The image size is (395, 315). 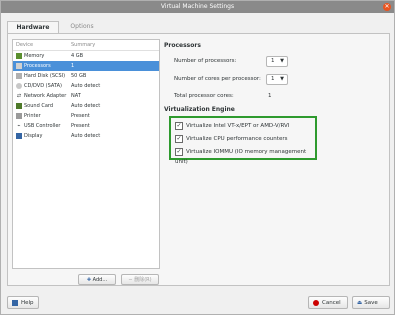 What do you see at coordinates (19, 66) in the screenshot?
I see `processor-icon` at bounding box center [19, 66].